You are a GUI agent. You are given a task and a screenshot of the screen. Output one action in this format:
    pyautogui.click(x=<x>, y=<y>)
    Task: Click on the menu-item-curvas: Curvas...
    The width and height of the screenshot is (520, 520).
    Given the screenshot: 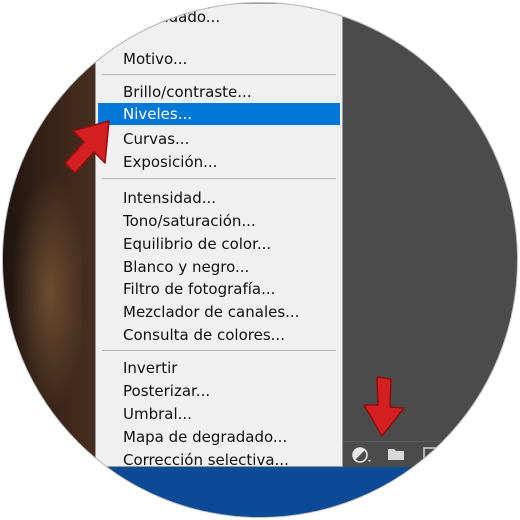 What is the action you would take?
    pyautogui.click(x=219, y=139)
    